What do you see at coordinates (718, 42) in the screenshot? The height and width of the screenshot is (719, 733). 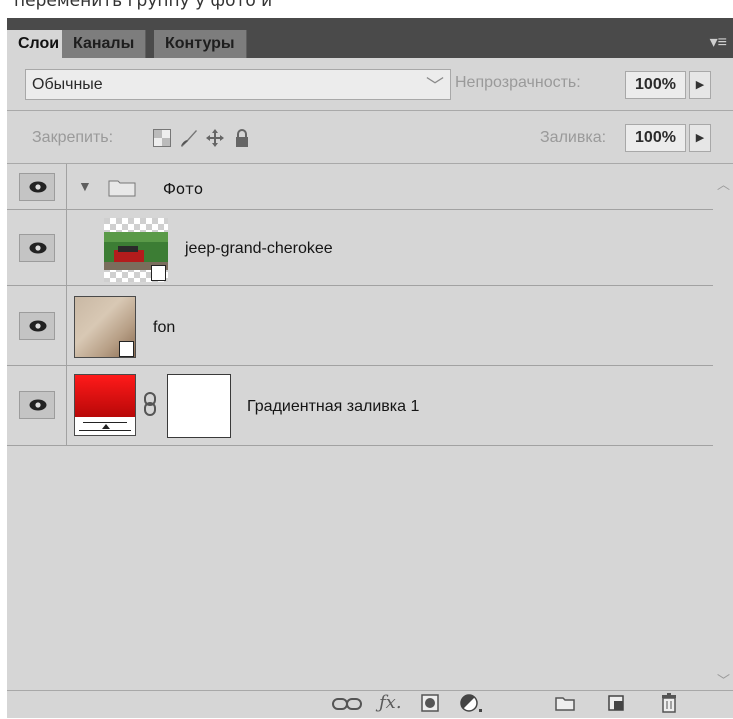 I see `panel-menu-icon: ▾≡` at bounding box center [718, 42].